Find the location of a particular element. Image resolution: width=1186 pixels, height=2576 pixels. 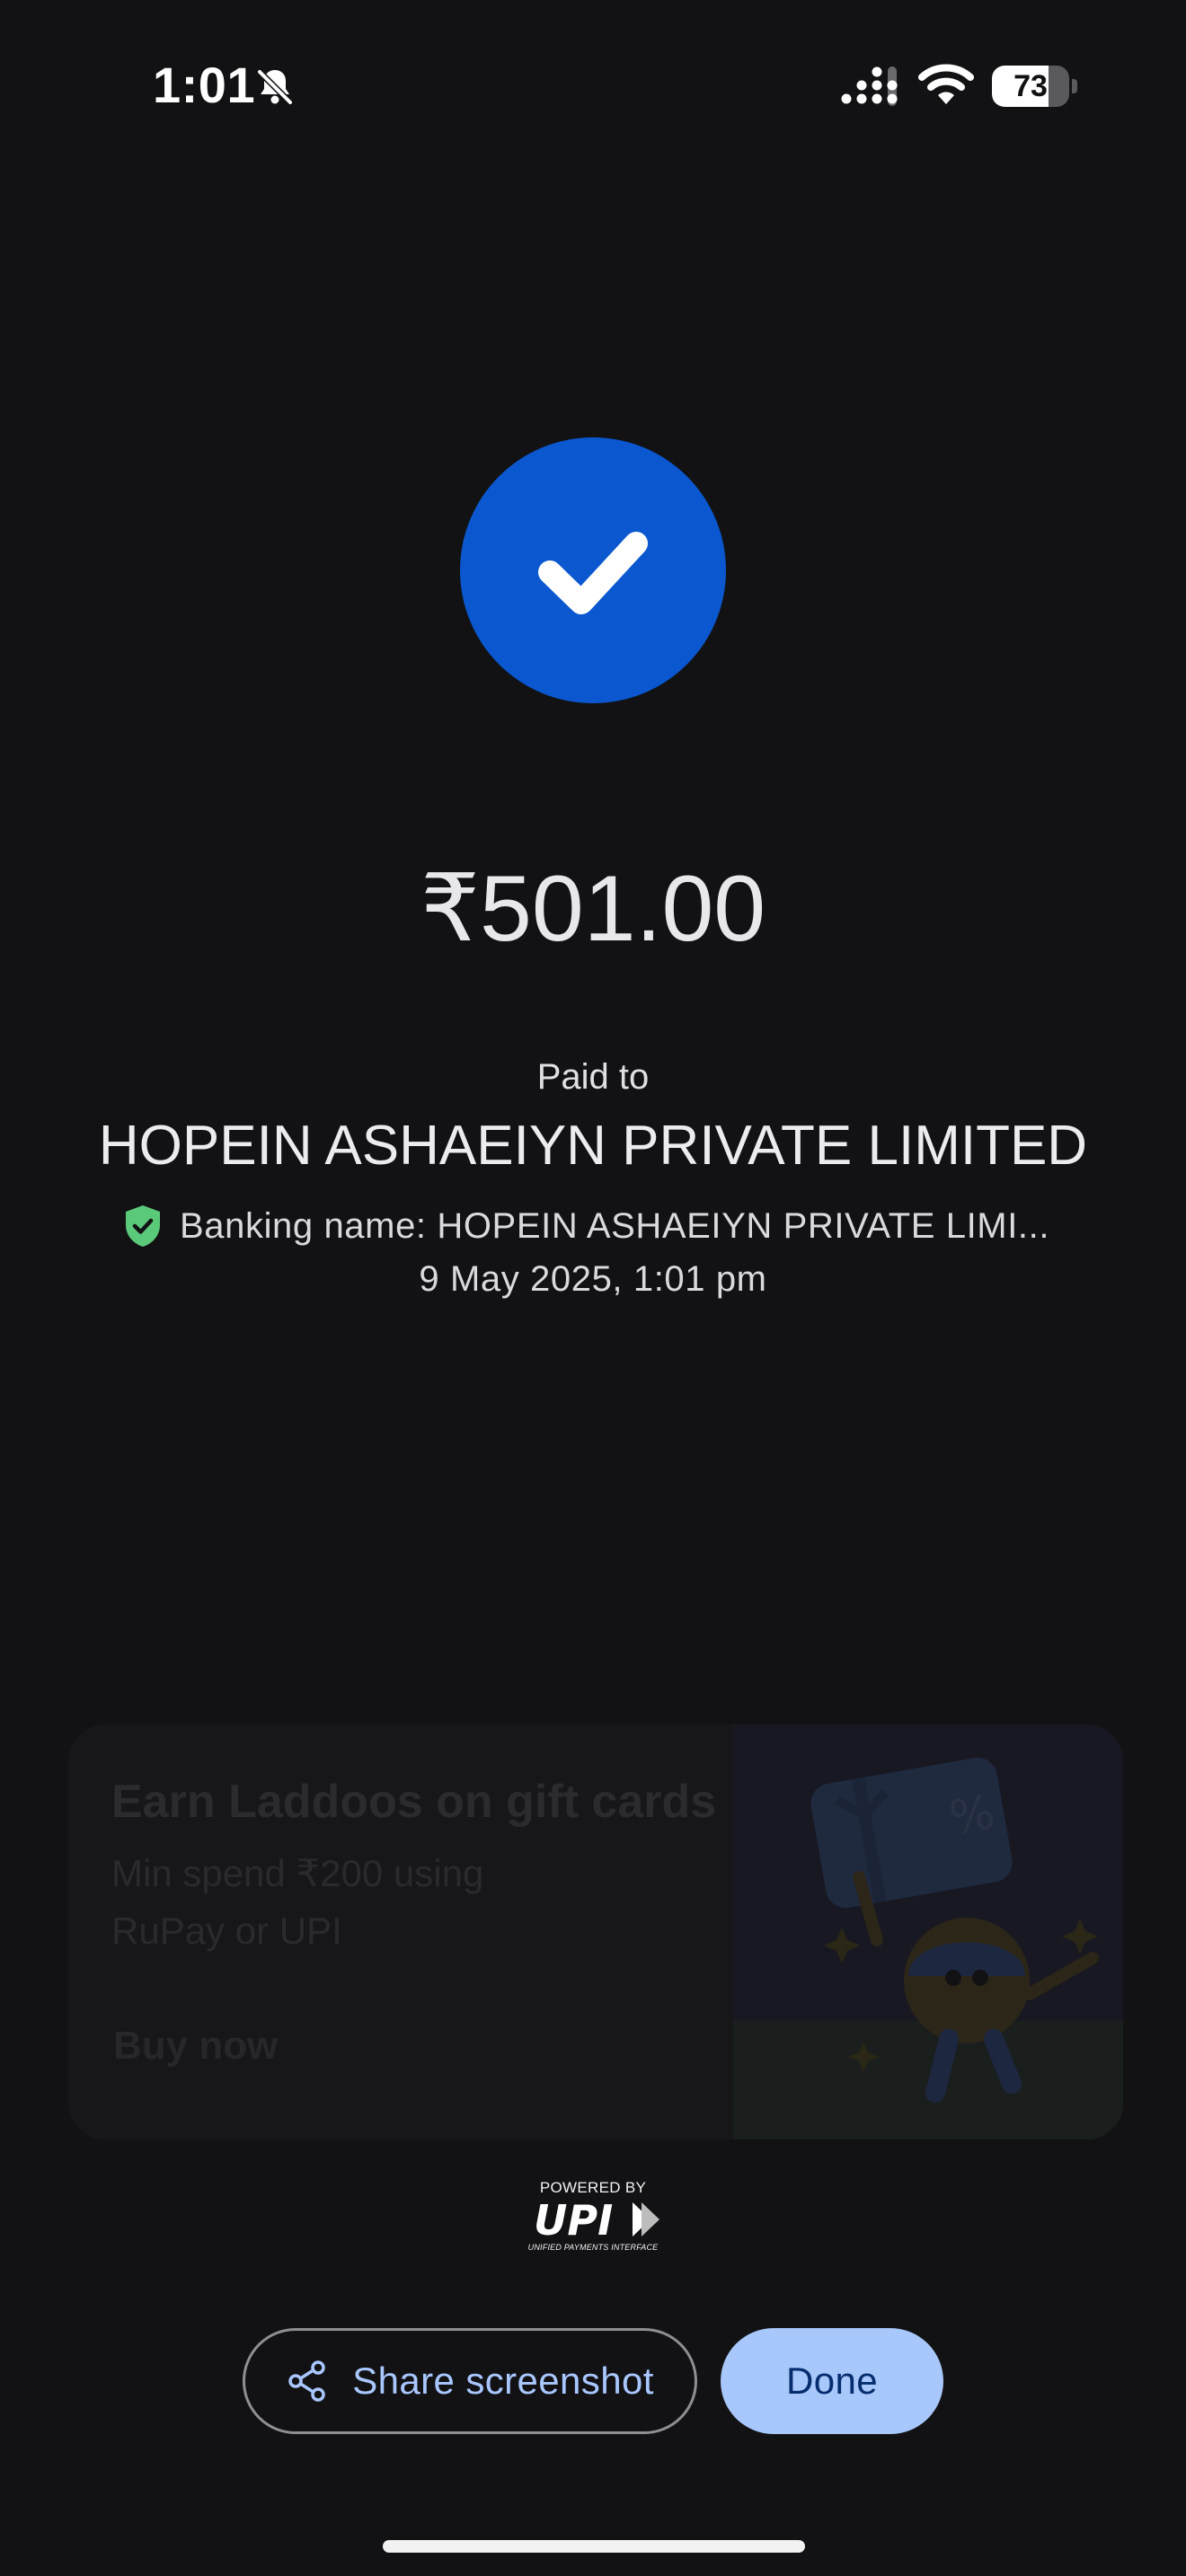

success-badge is located at coordinates (593, 570).